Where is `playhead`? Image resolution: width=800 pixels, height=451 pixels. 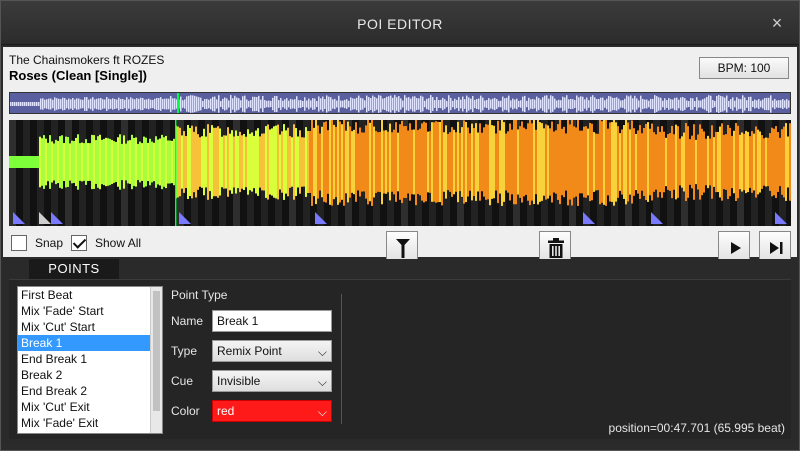 playhead is located at coordinates (176, 173).